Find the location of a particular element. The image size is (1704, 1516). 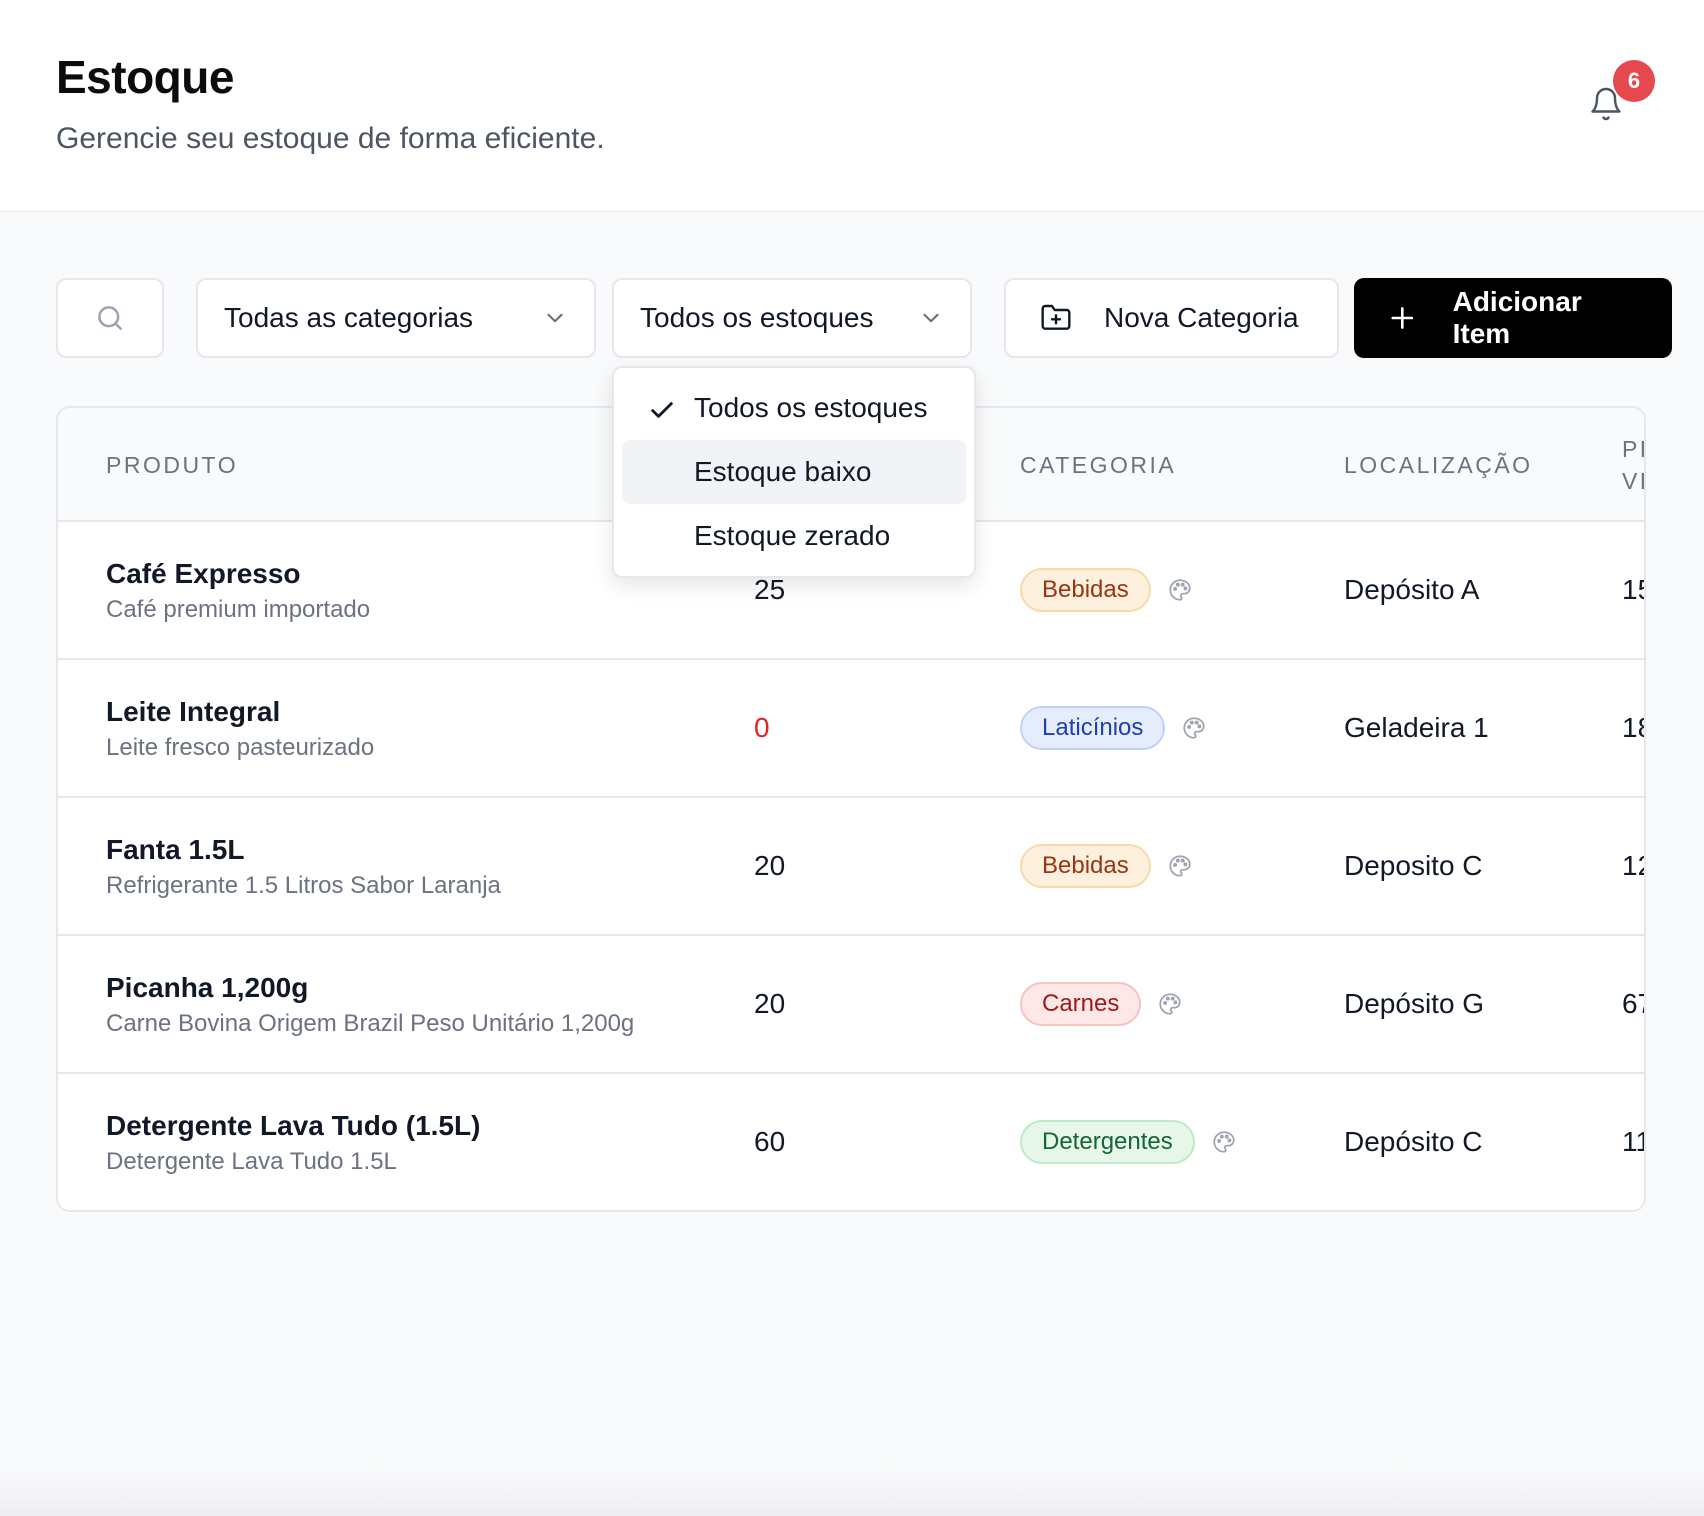

product-name: Café Expresso is located at coordinates (203, 573).